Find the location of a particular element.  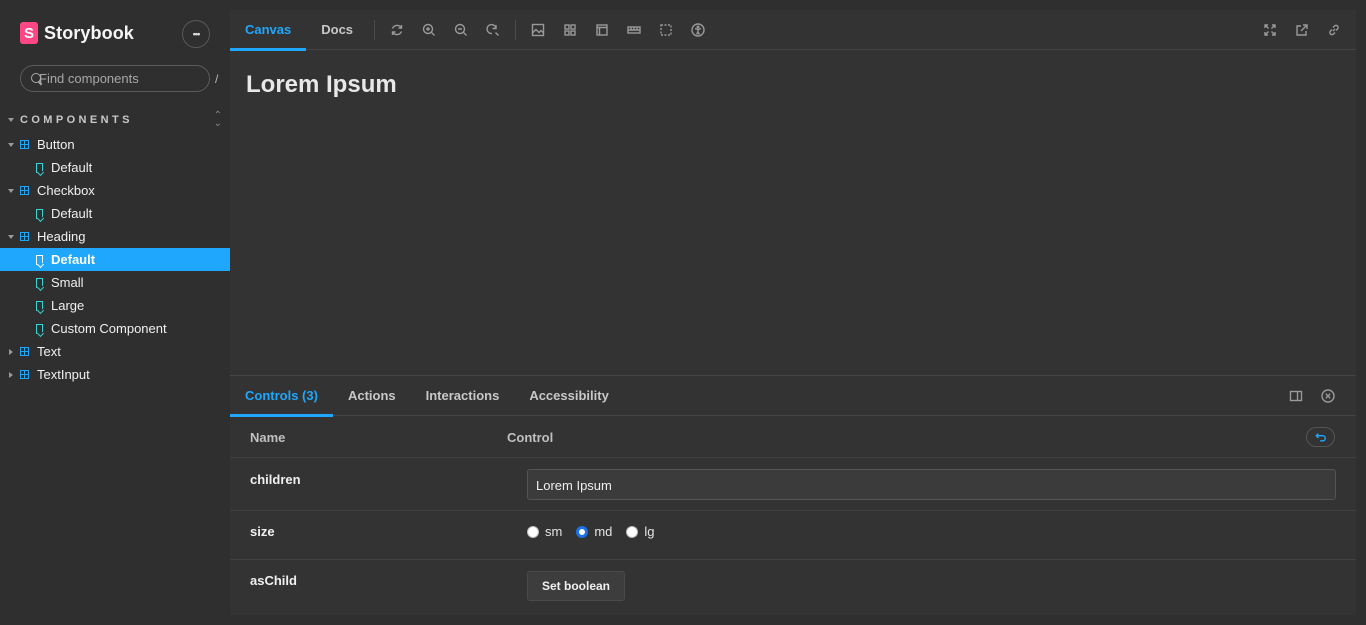

size-radio-group: sm md lg is located at coordinates (598, 531).